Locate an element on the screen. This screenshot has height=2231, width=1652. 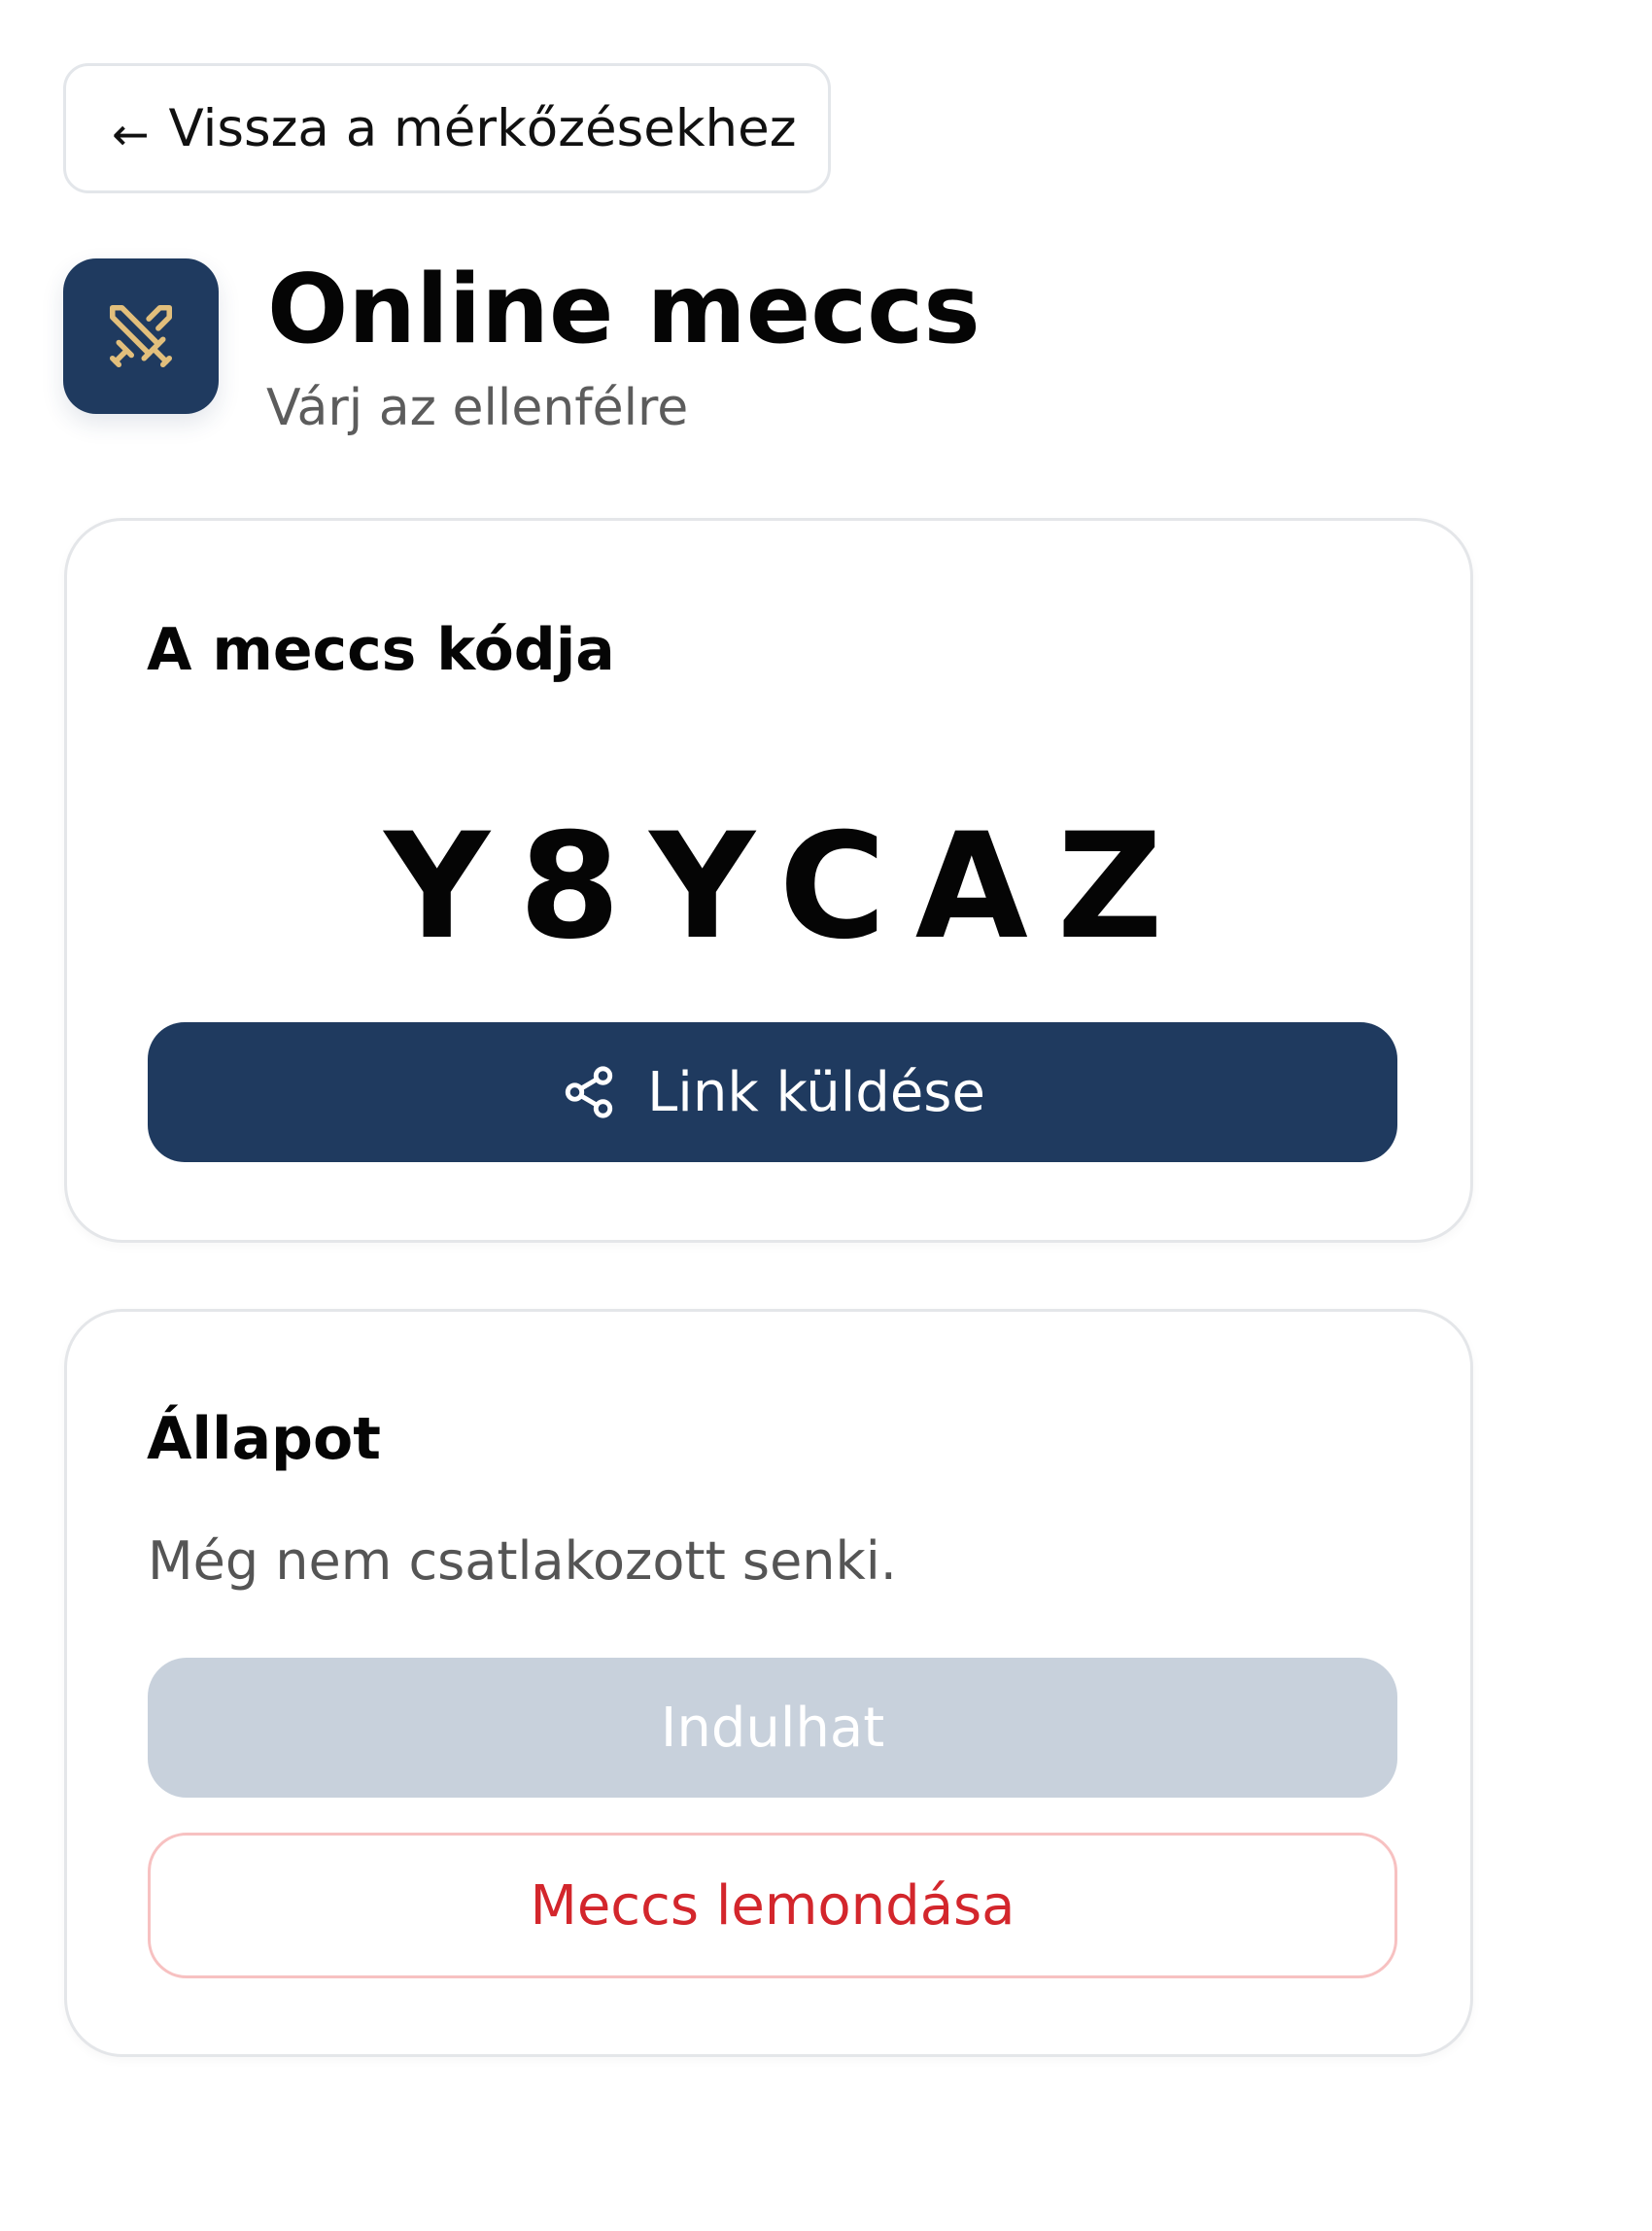
cancel-match-button: Meccs lemondása is located at coordinates (773, 1905).